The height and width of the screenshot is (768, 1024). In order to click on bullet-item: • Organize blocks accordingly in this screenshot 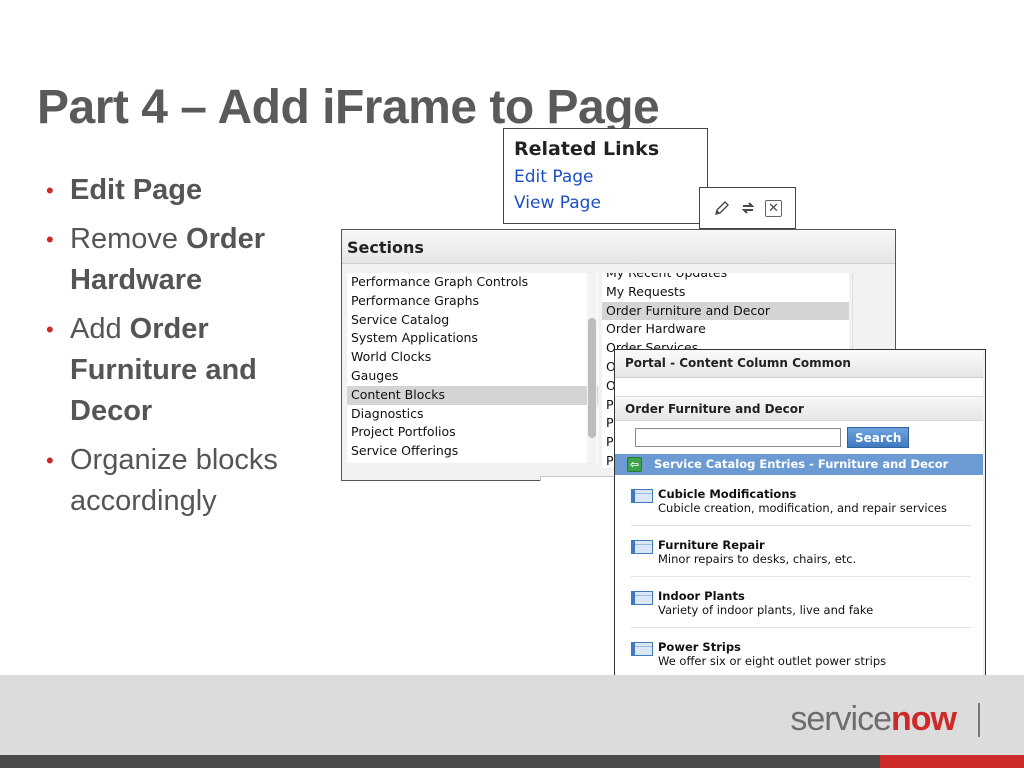, I will do `click(191, 481)`.